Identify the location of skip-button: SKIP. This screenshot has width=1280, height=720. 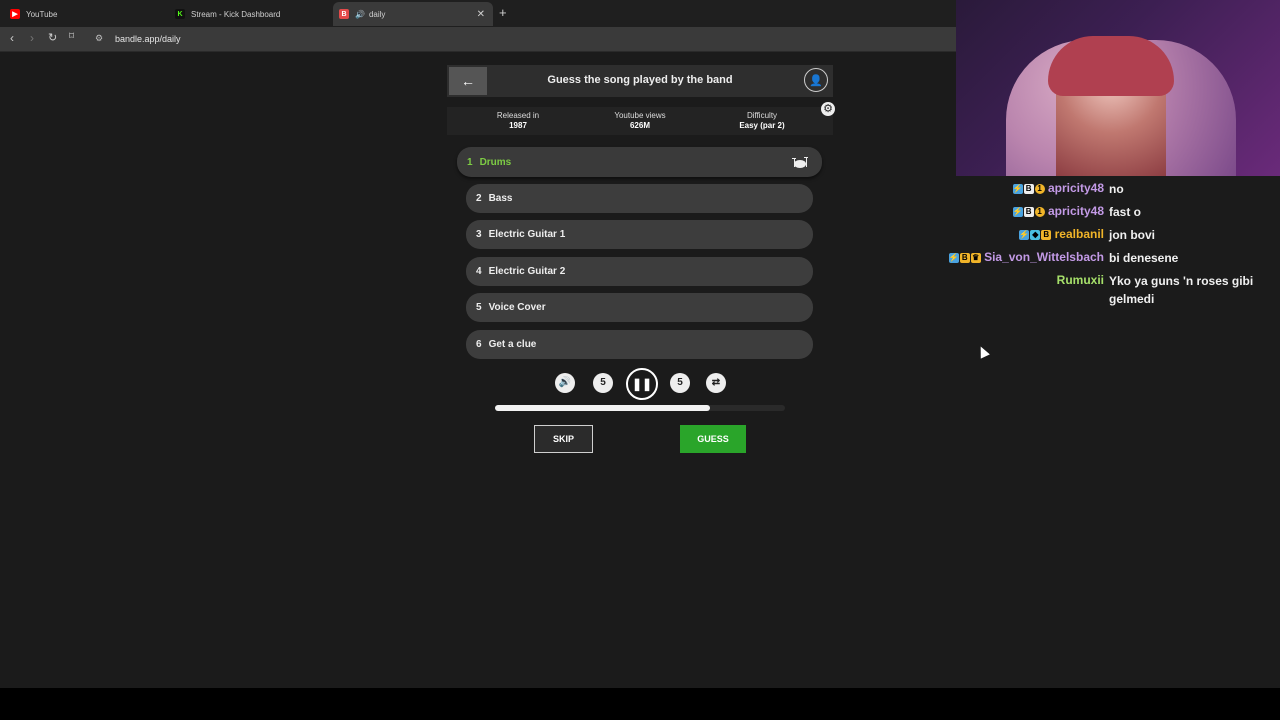
(563, 439).